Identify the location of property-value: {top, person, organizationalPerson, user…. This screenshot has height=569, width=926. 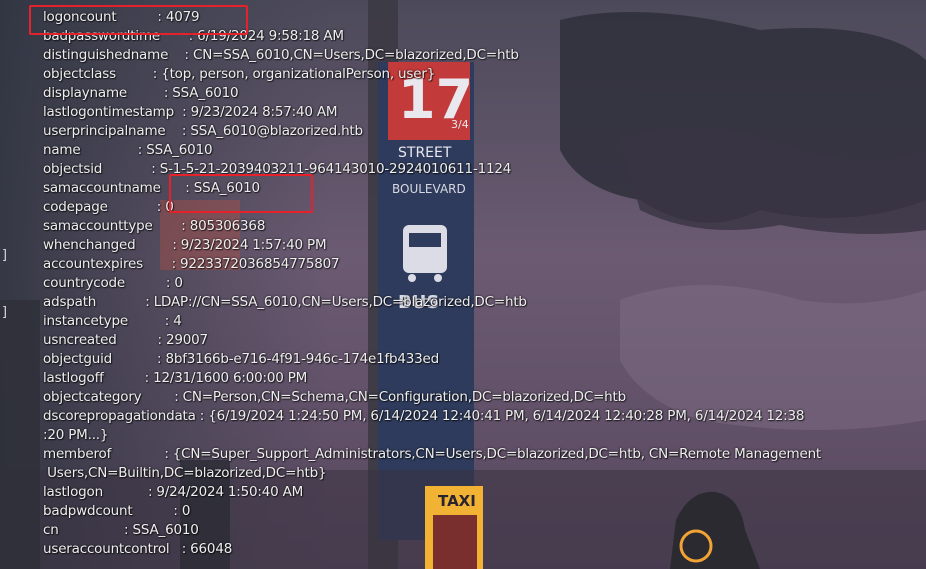
(298, 74).